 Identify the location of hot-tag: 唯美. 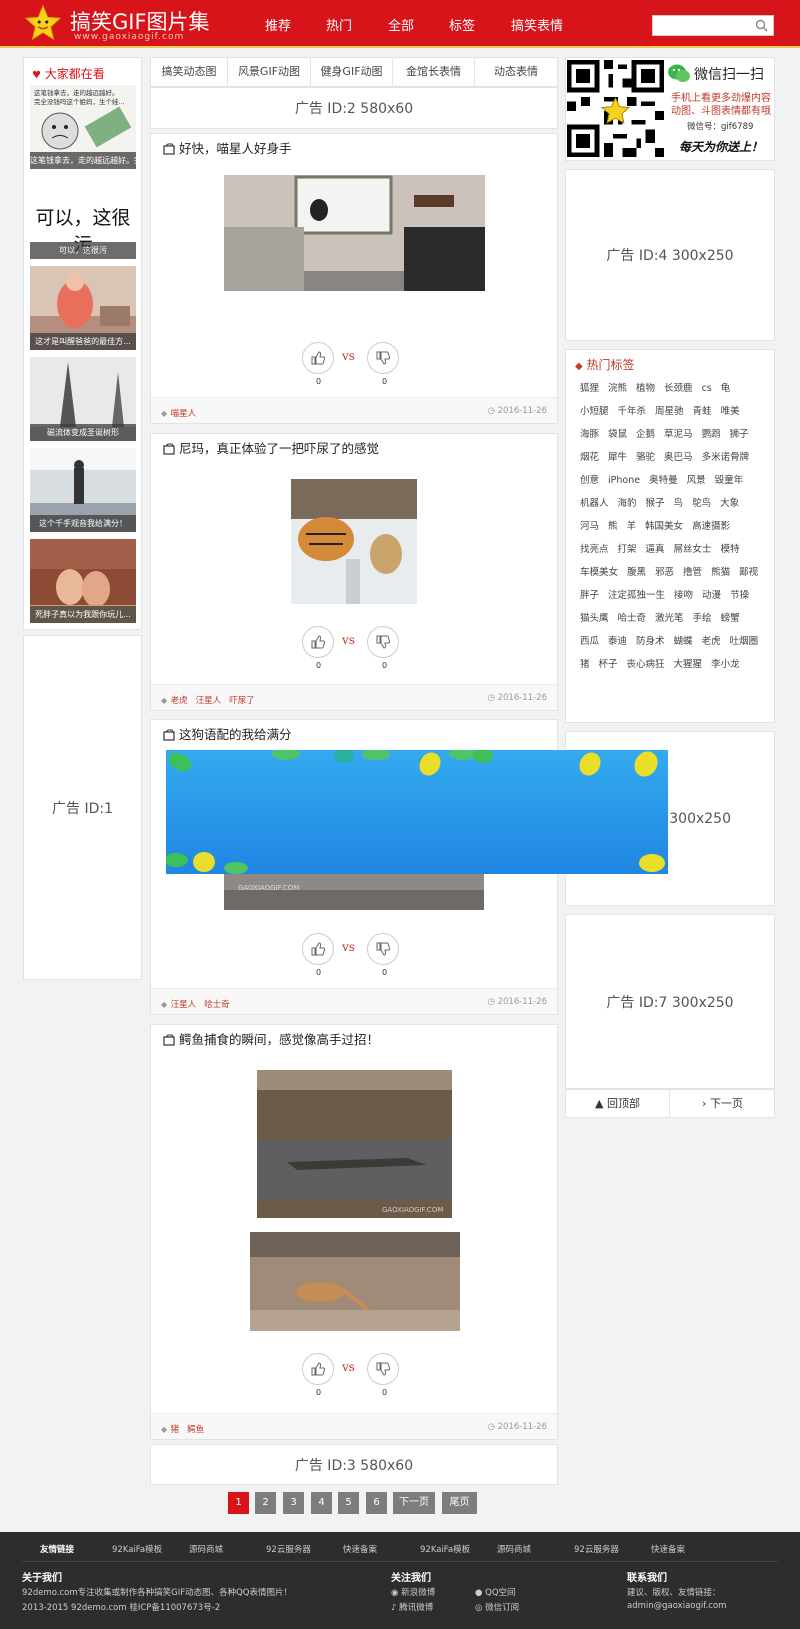
(730, 412).